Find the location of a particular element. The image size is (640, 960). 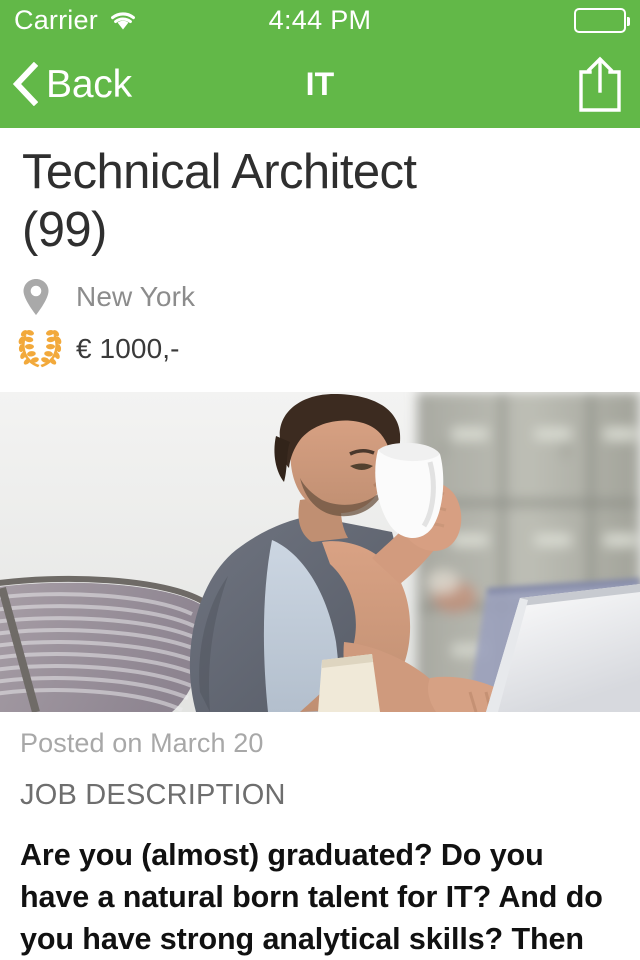

laurel-wreath-icon is located at coordinates (40, 349).